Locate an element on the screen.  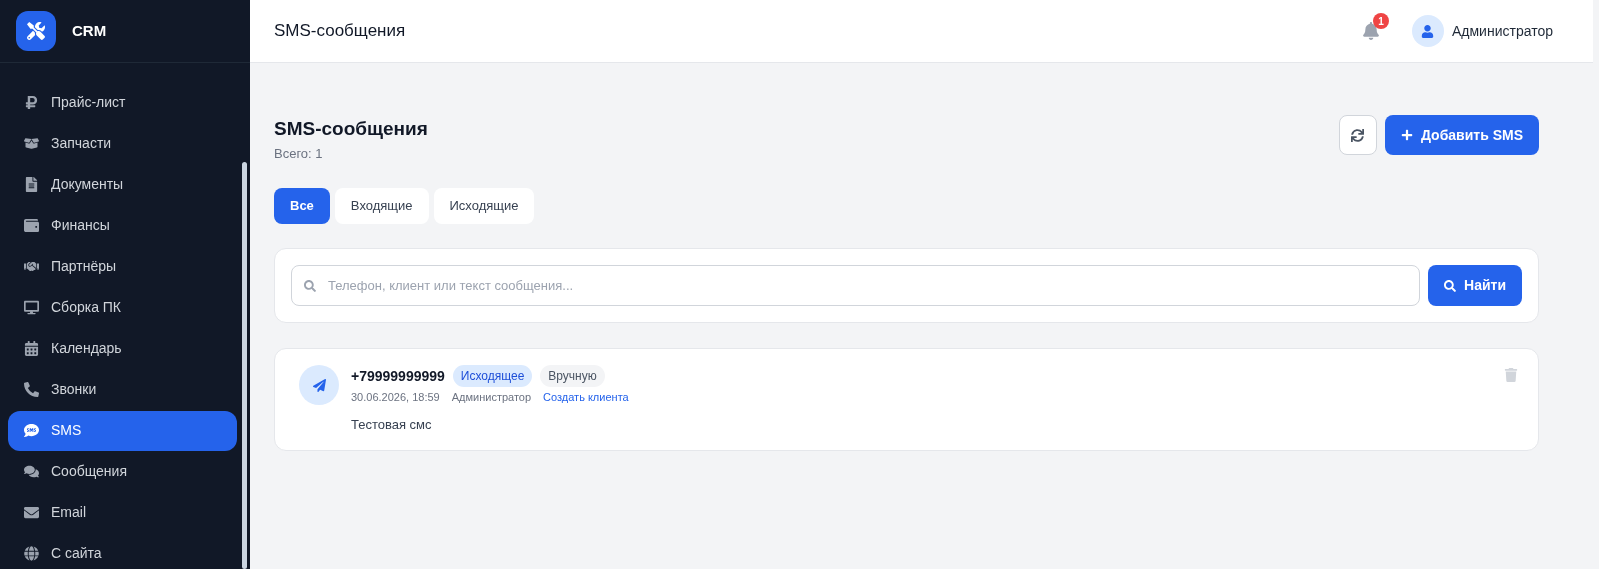
ruble-icon is located at coordinates (31, 102).